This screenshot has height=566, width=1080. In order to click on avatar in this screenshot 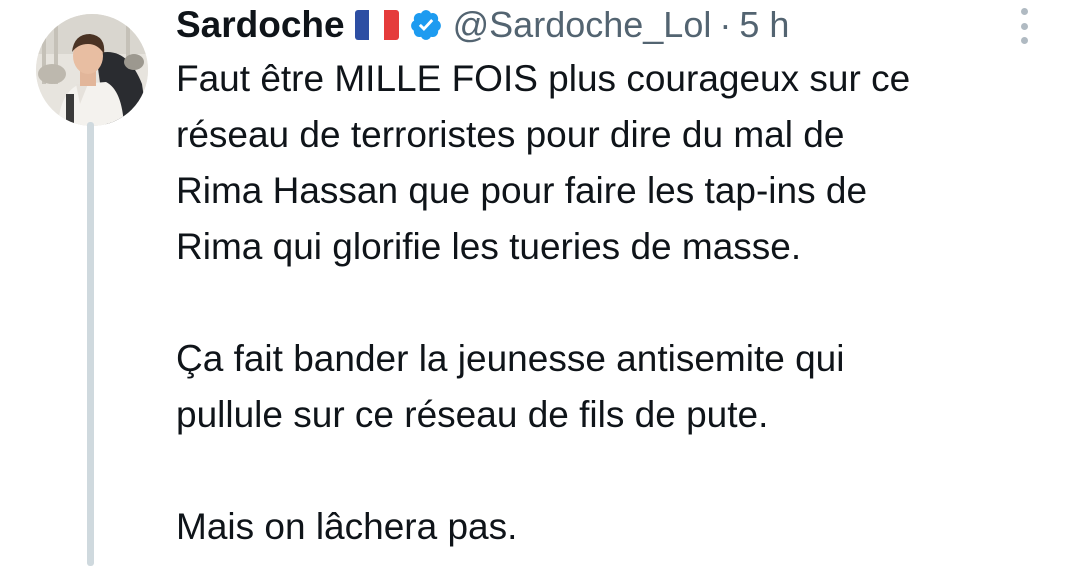, I will do `click(92, 70)`.